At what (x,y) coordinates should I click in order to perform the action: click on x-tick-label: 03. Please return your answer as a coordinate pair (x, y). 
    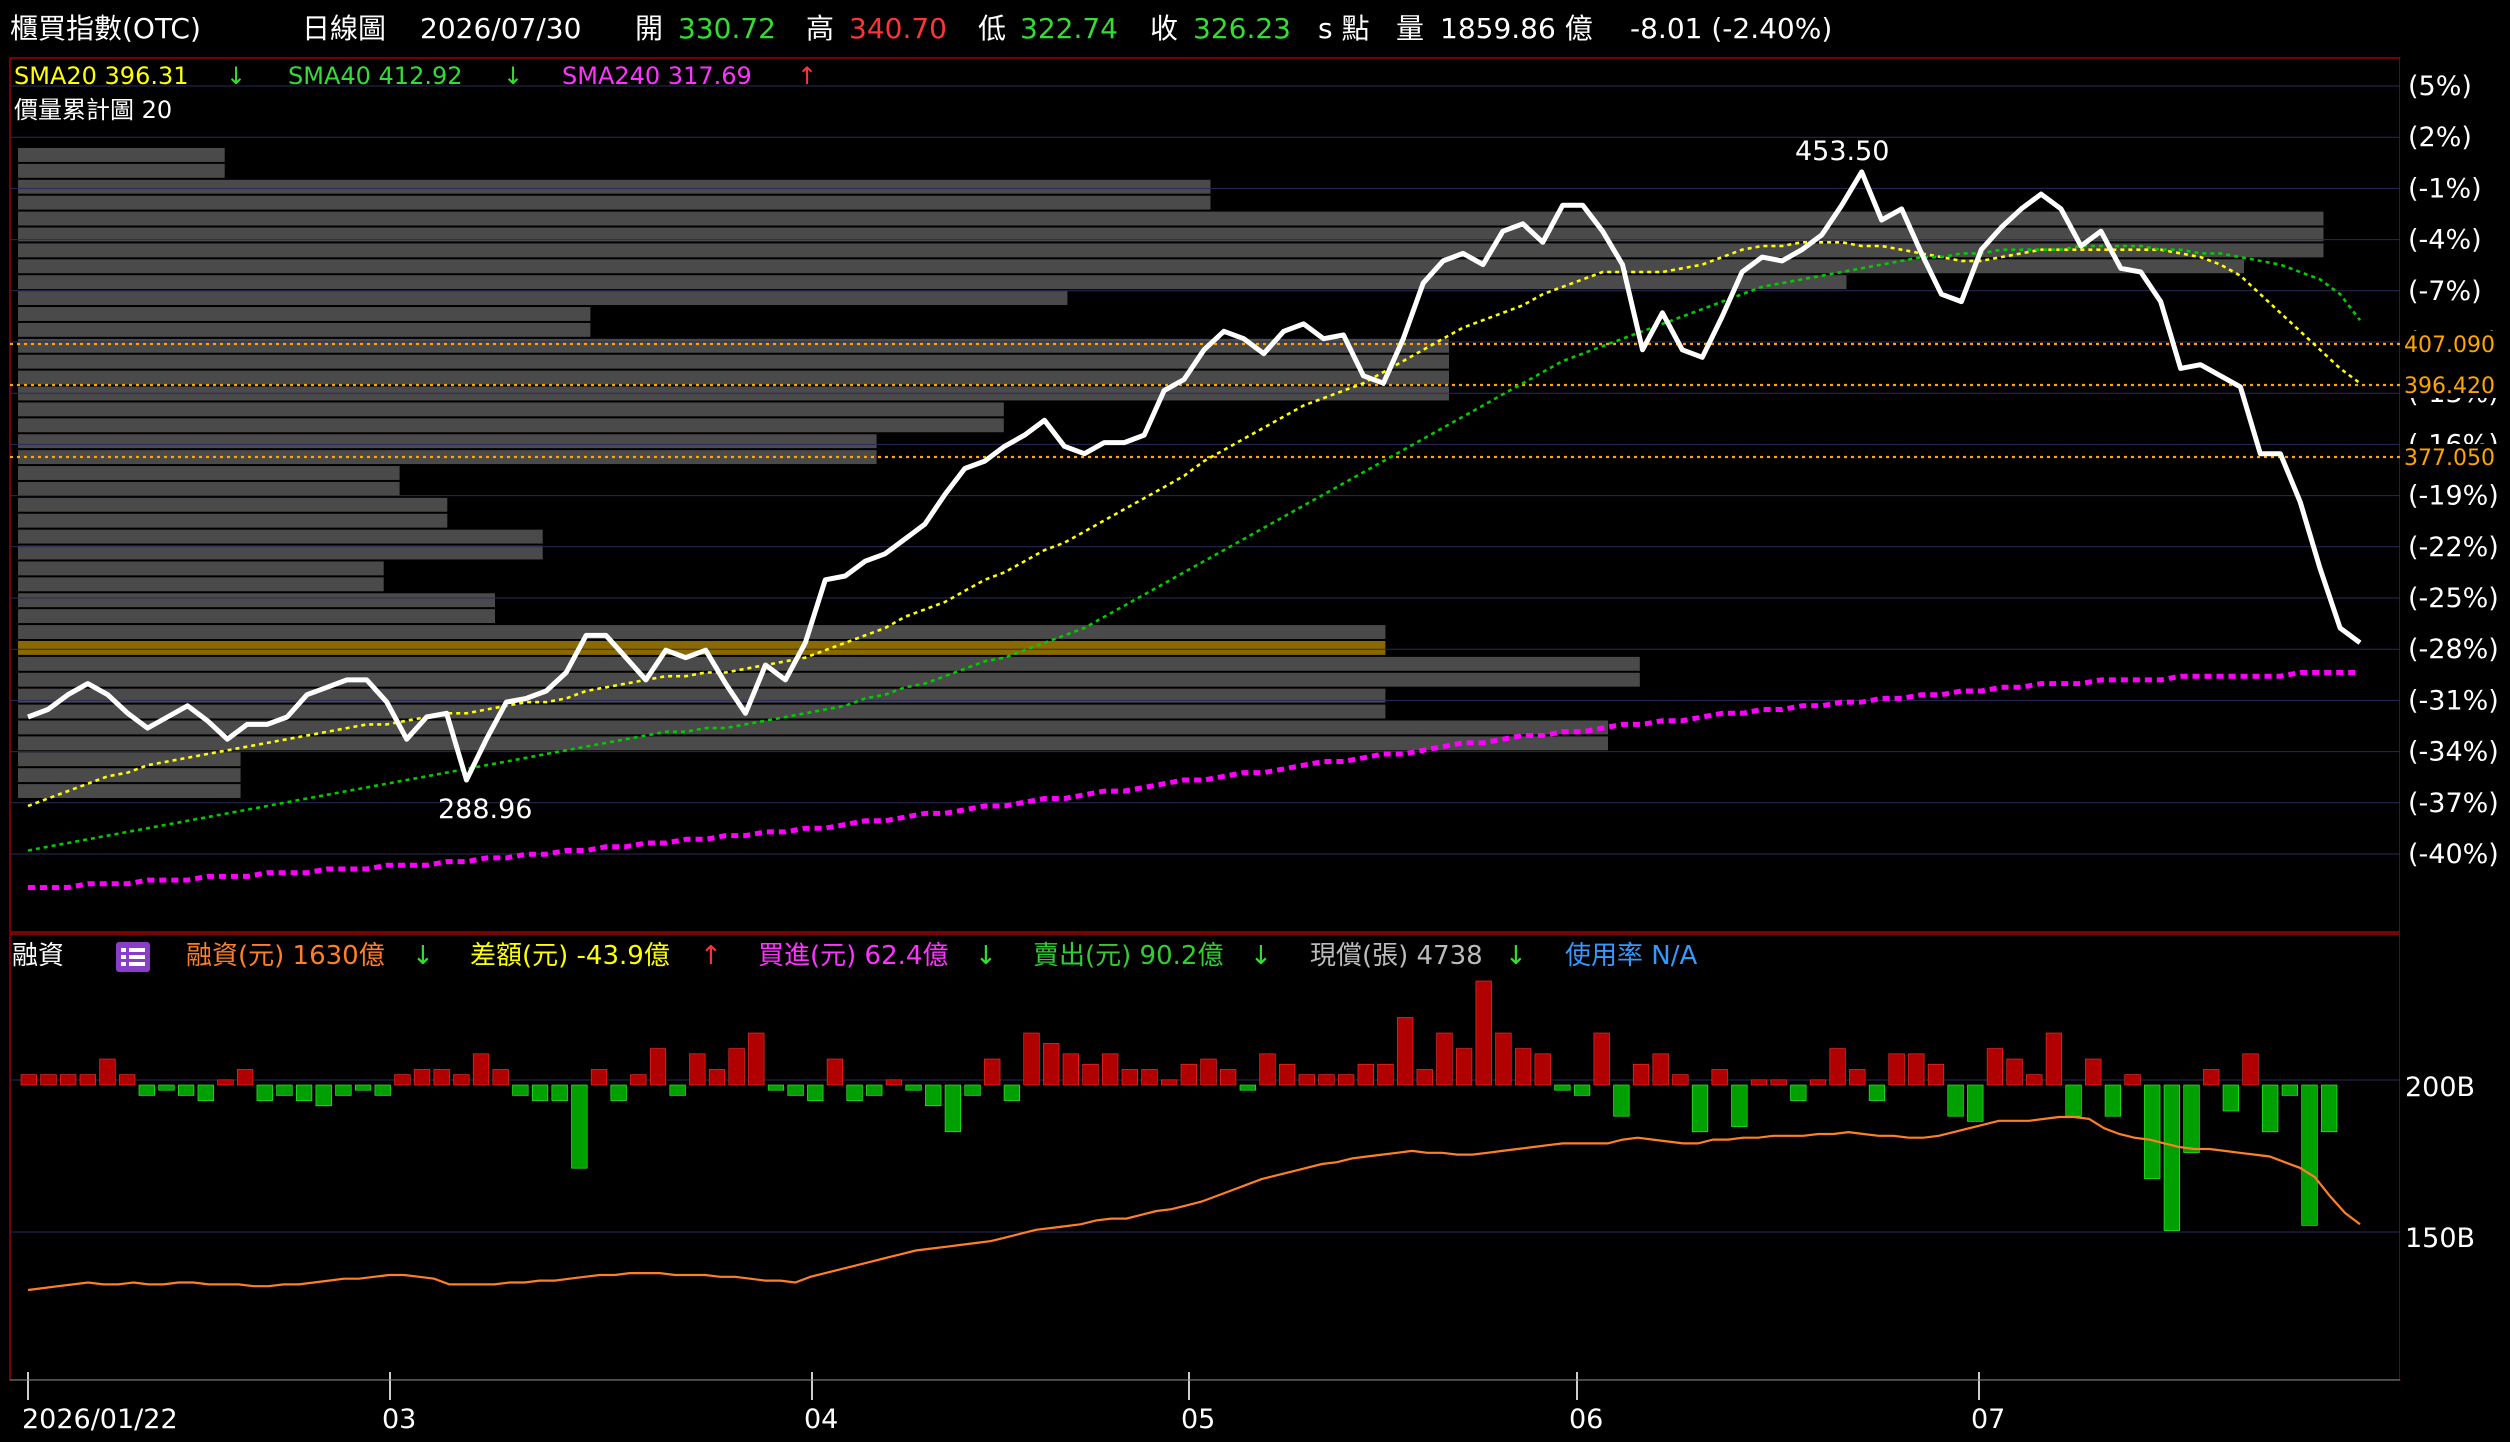
    Looking at the image, I should click on (399, 1419).